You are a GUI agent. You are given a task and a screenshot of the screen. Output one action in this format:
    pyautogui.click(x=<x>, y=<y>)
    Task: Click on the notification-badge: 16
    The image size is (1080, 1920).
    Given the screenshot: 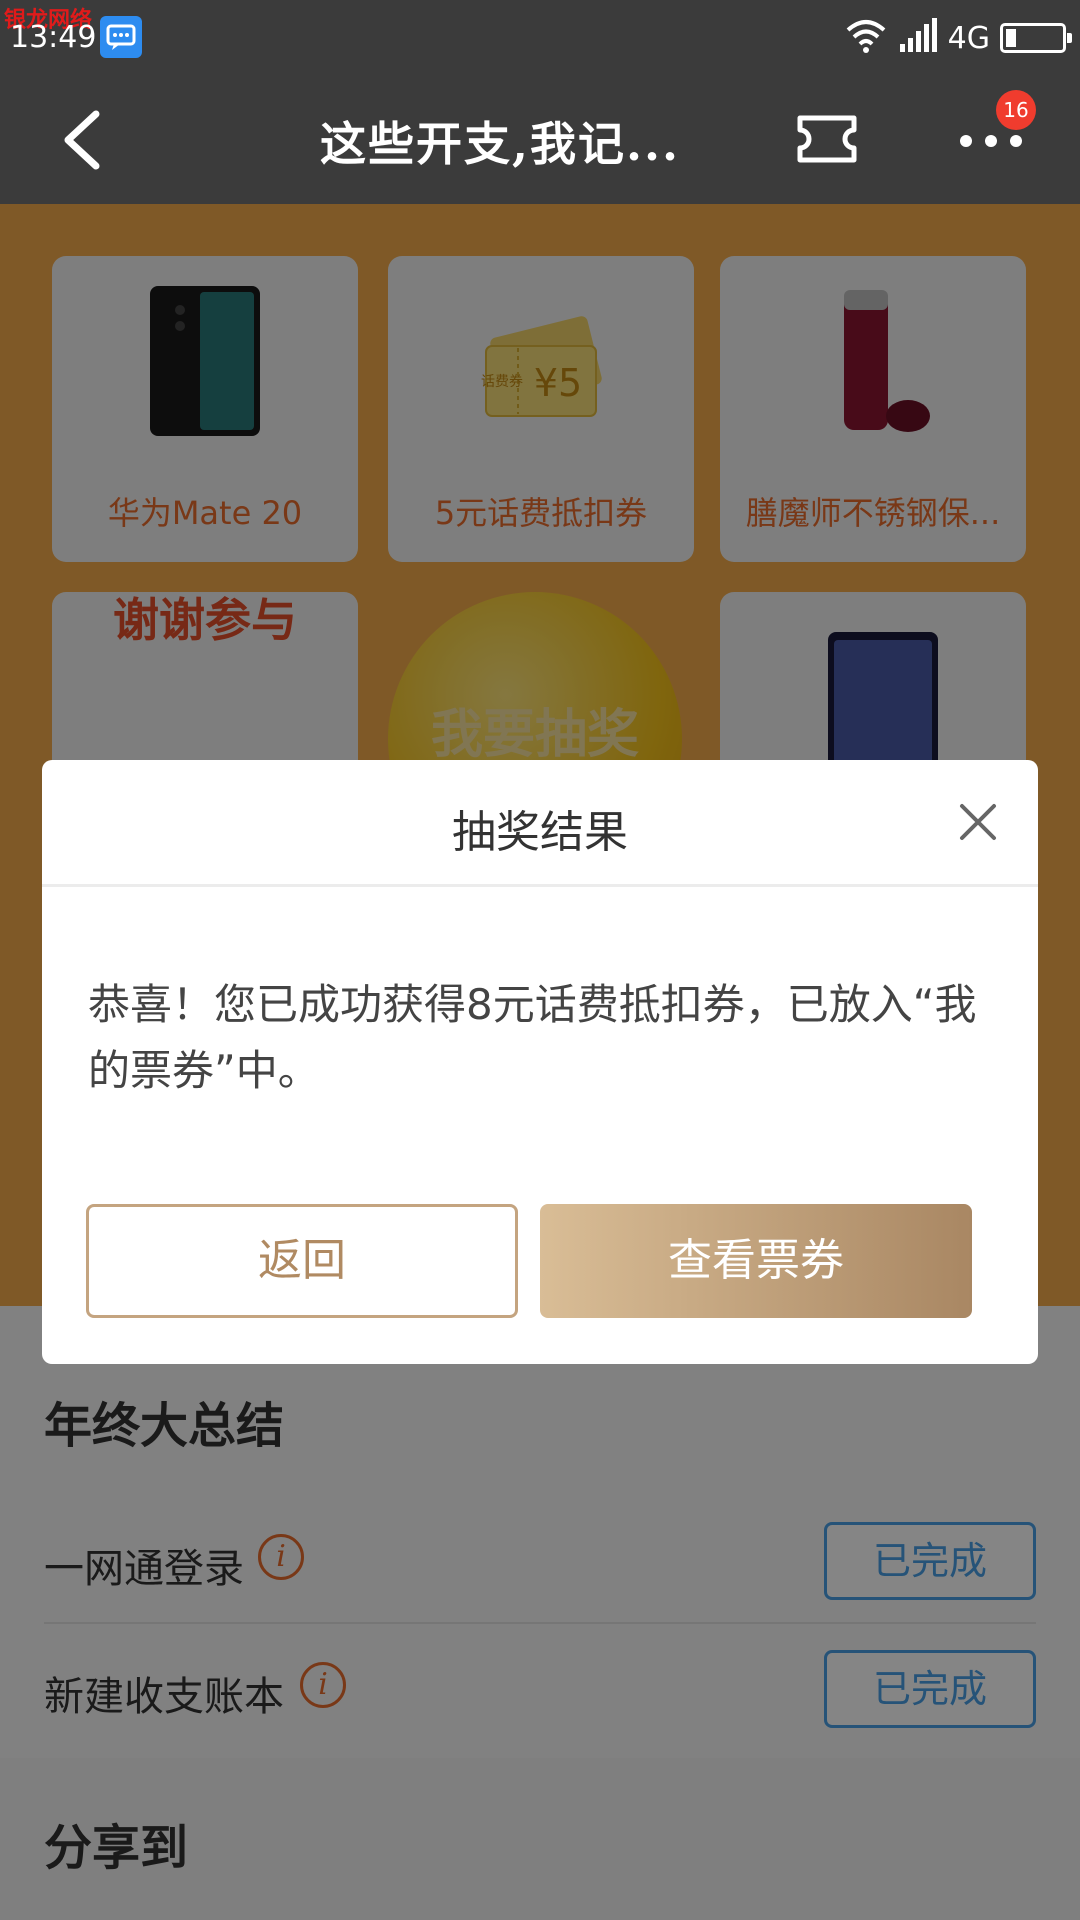 What is the action you would take?
    pyautogui.click(x=1016, y=110)
    